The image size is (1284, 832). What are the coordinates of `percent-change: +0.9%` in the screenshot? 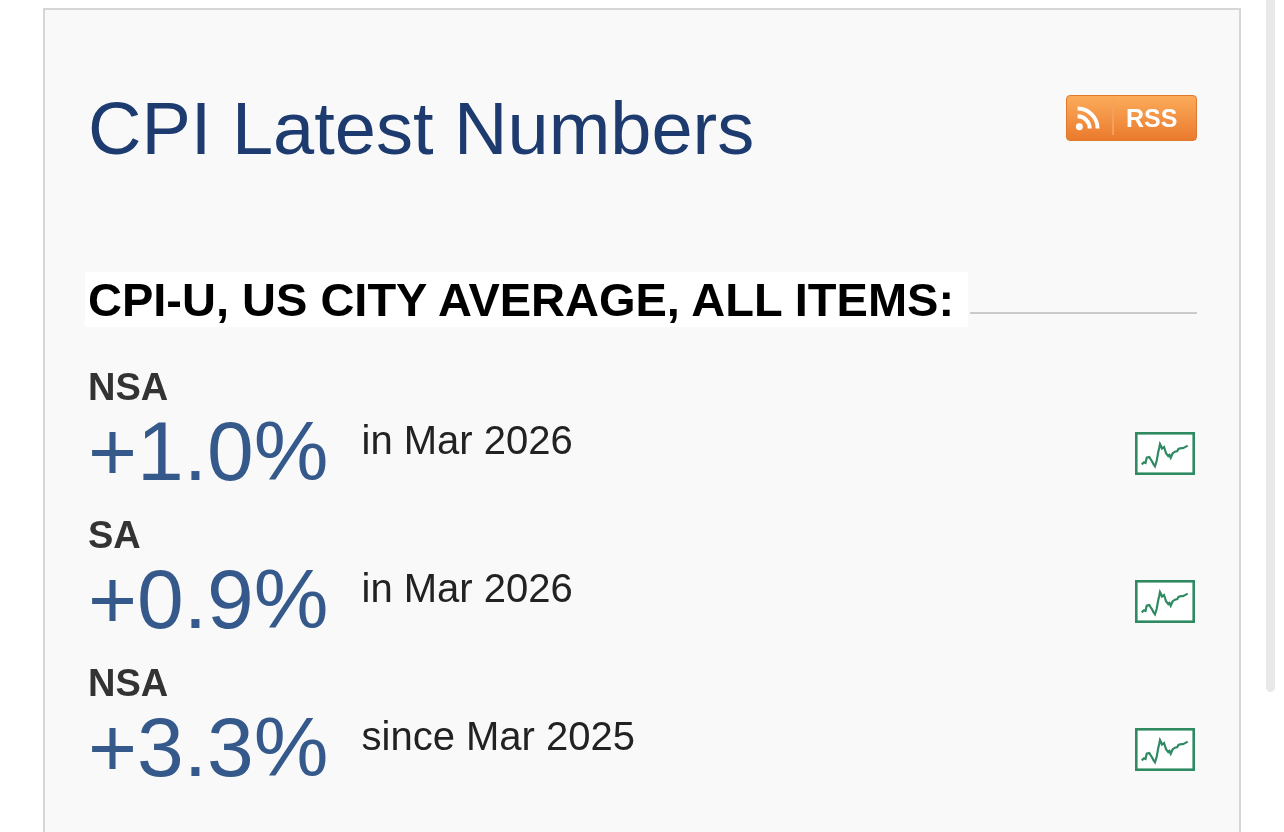 It's located at (208, 599).